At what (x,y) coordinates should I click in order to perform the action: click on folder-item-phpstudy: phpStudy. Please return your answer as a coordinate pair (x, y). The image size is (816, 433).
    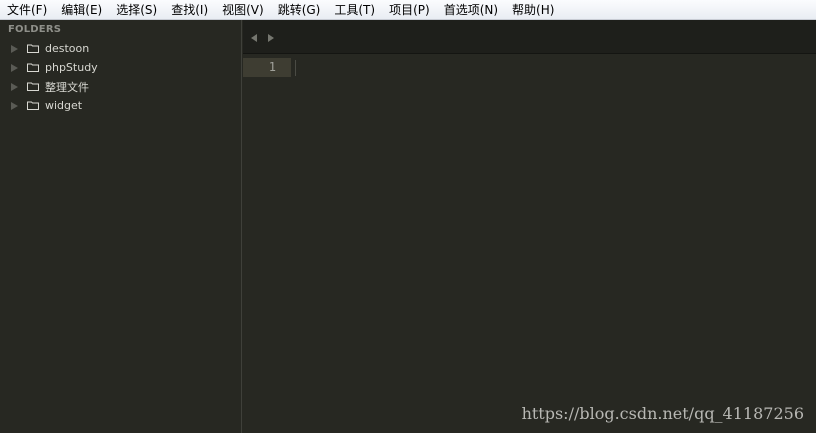
    Looking at the image, I should click on (120, 67).